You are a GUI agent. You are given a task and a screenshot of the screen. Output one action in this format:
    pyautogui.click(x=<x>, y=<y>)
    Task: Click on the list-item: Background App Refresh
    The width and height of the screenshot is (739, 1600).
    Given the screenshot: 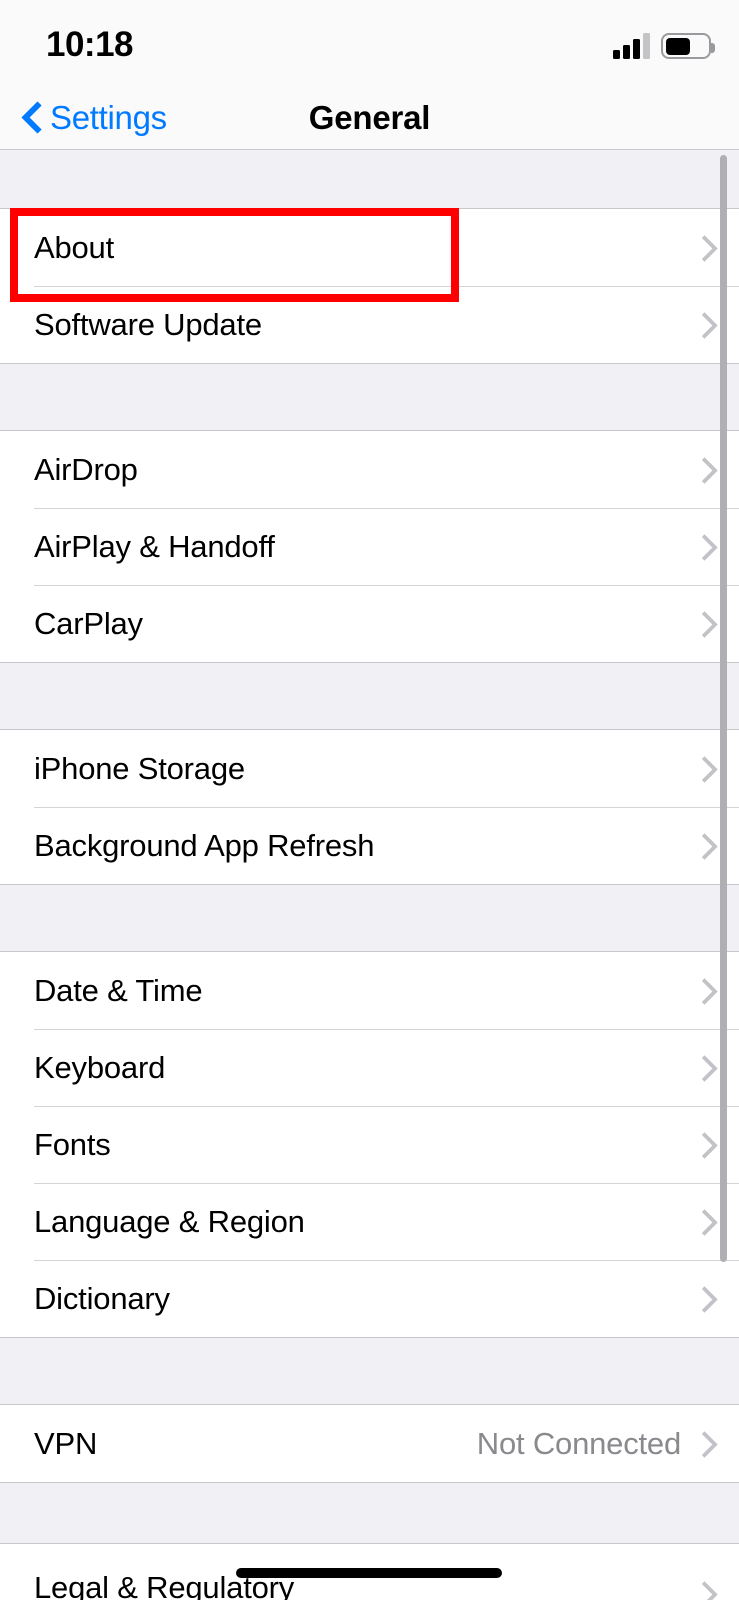 What is the action you would take?
    pyautogui.click(x=369, y=845)
    